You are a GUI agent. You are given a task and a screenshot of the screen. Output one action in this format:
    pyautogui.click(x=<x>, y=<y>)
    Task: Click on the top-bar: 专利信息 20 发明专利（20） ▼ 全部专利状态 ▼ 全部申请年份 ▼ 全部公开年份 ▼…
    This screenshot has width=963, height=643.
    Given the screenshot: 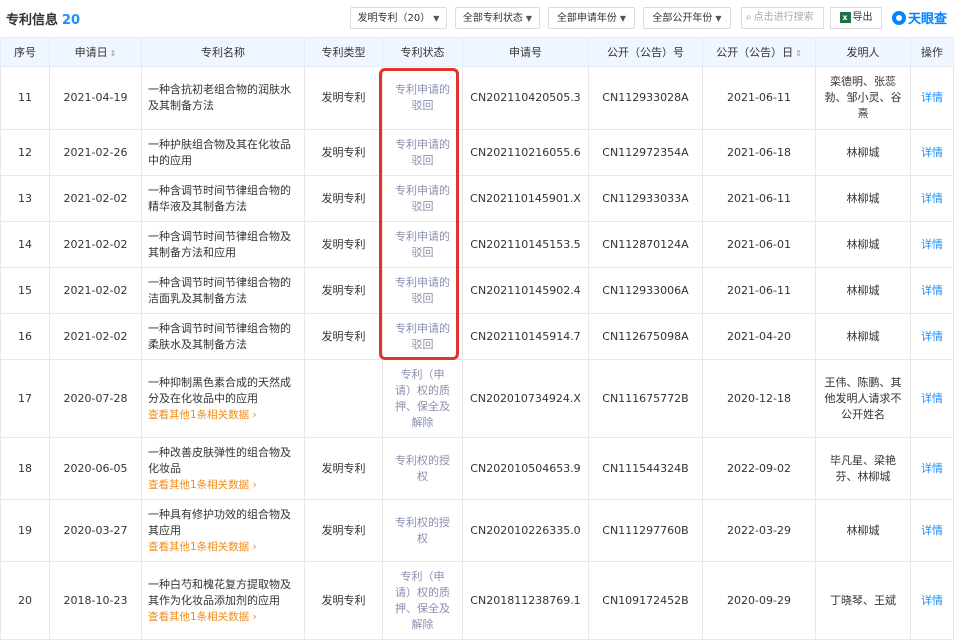 What is the action you would take?
    pyautogui.click(x=481, y=18)
    